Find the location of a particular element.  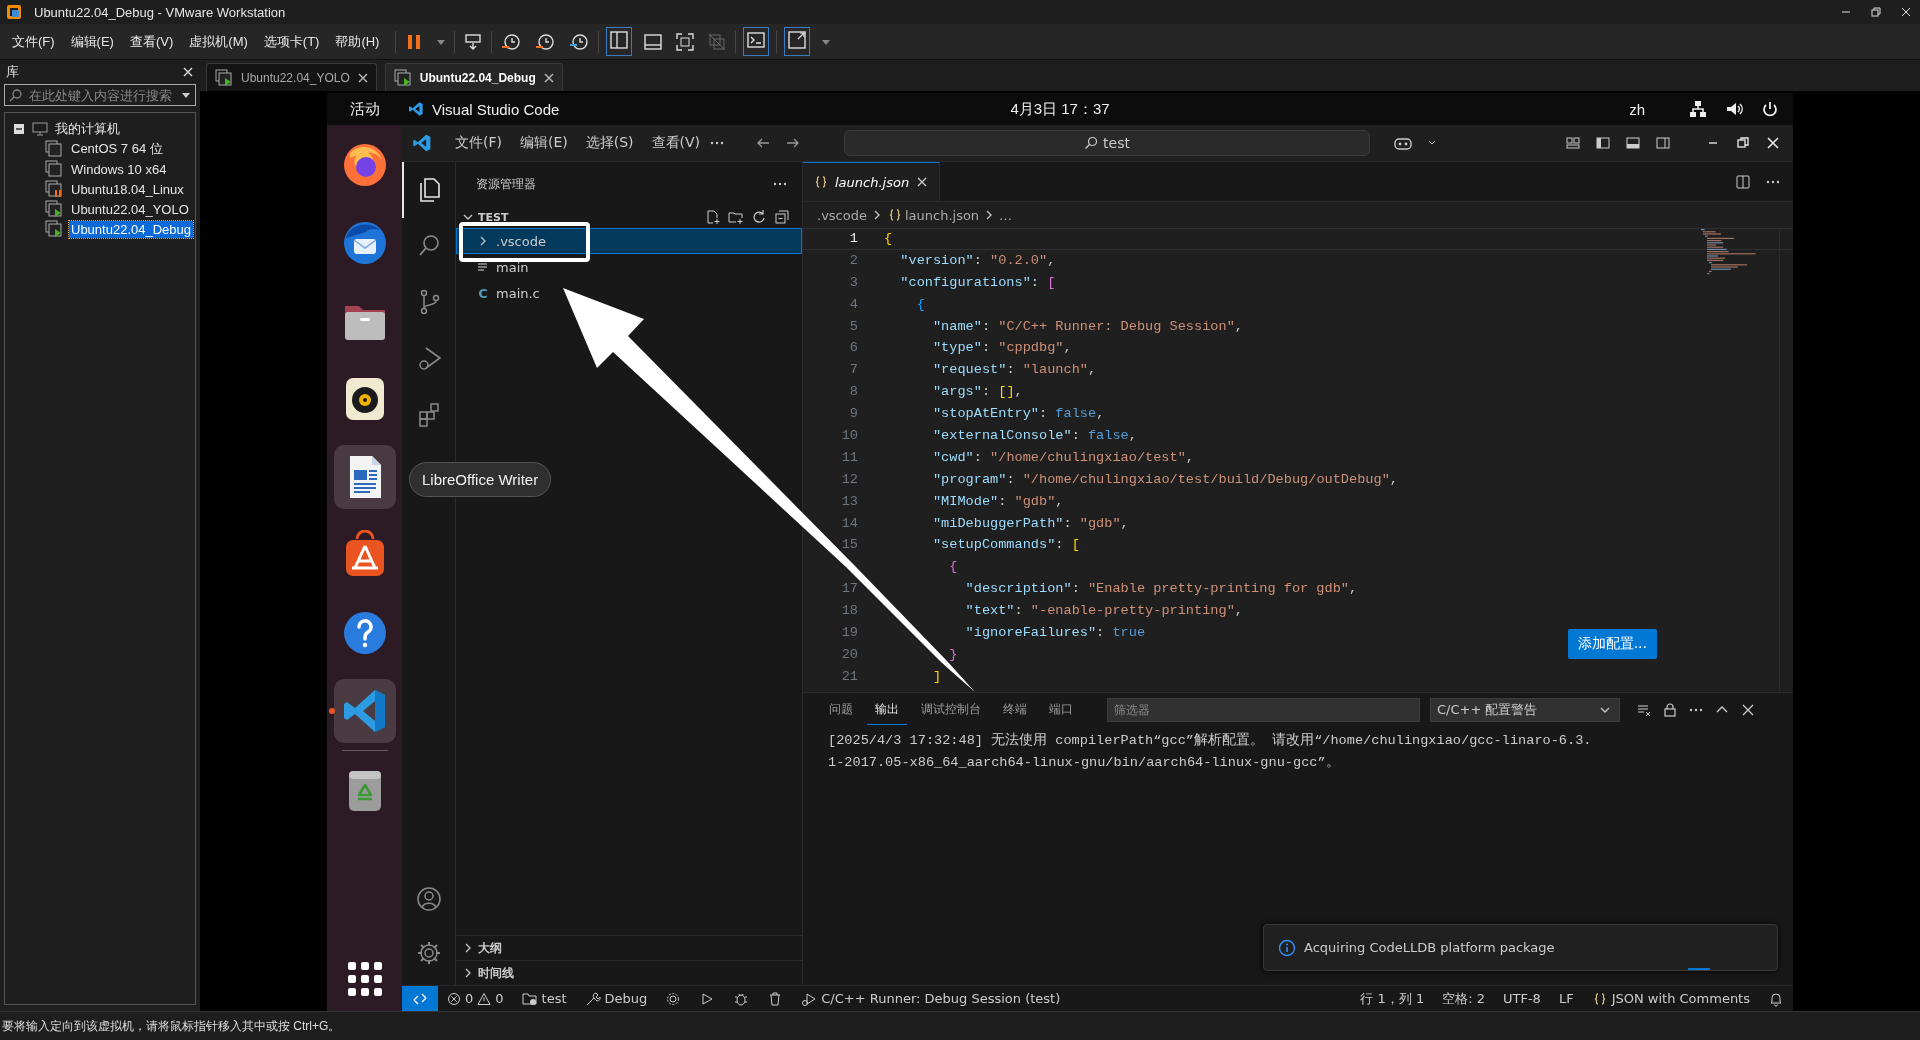

line-number: 18 is located at coordinates (849, 611).